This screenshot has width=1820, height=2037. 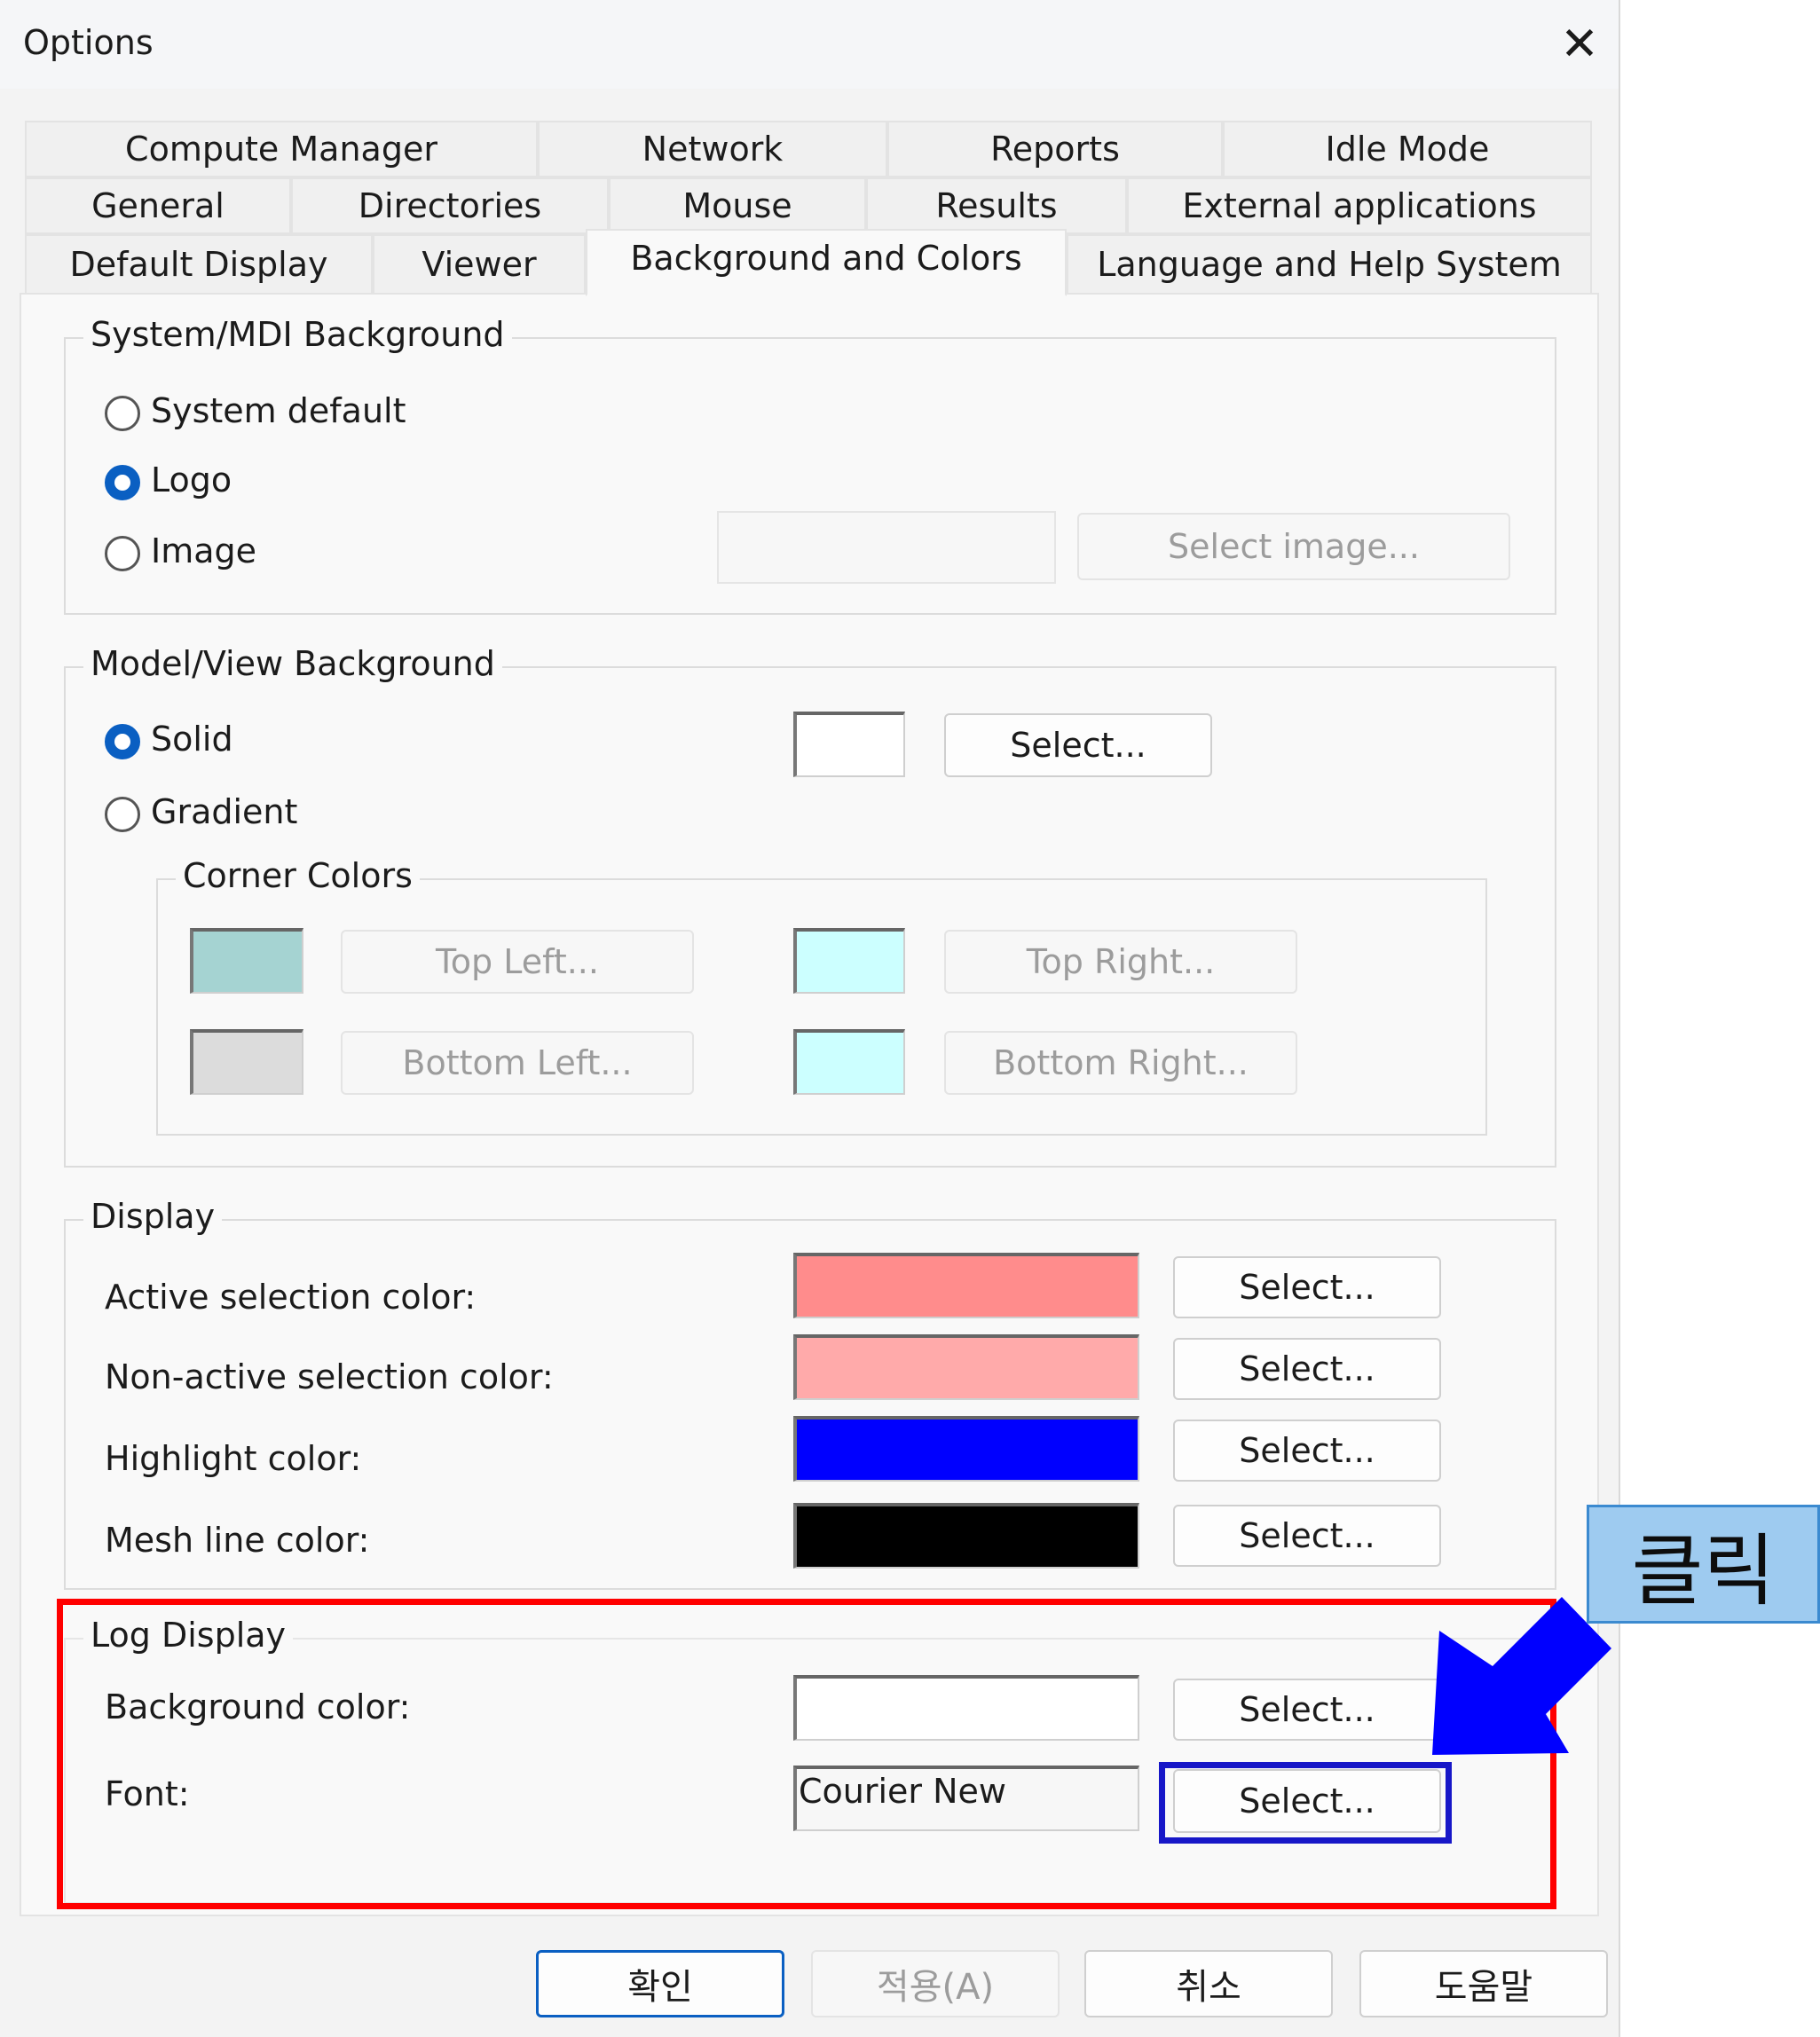 What do you see at coordinates (660, 1984) in the screenshot?
I see `ok-button: 확인` at bounding box center [660, 1984].